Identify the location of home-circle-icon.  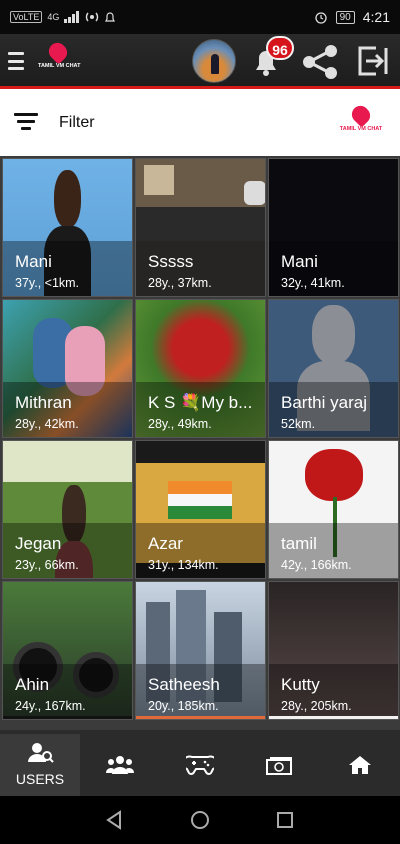
(200, 820).